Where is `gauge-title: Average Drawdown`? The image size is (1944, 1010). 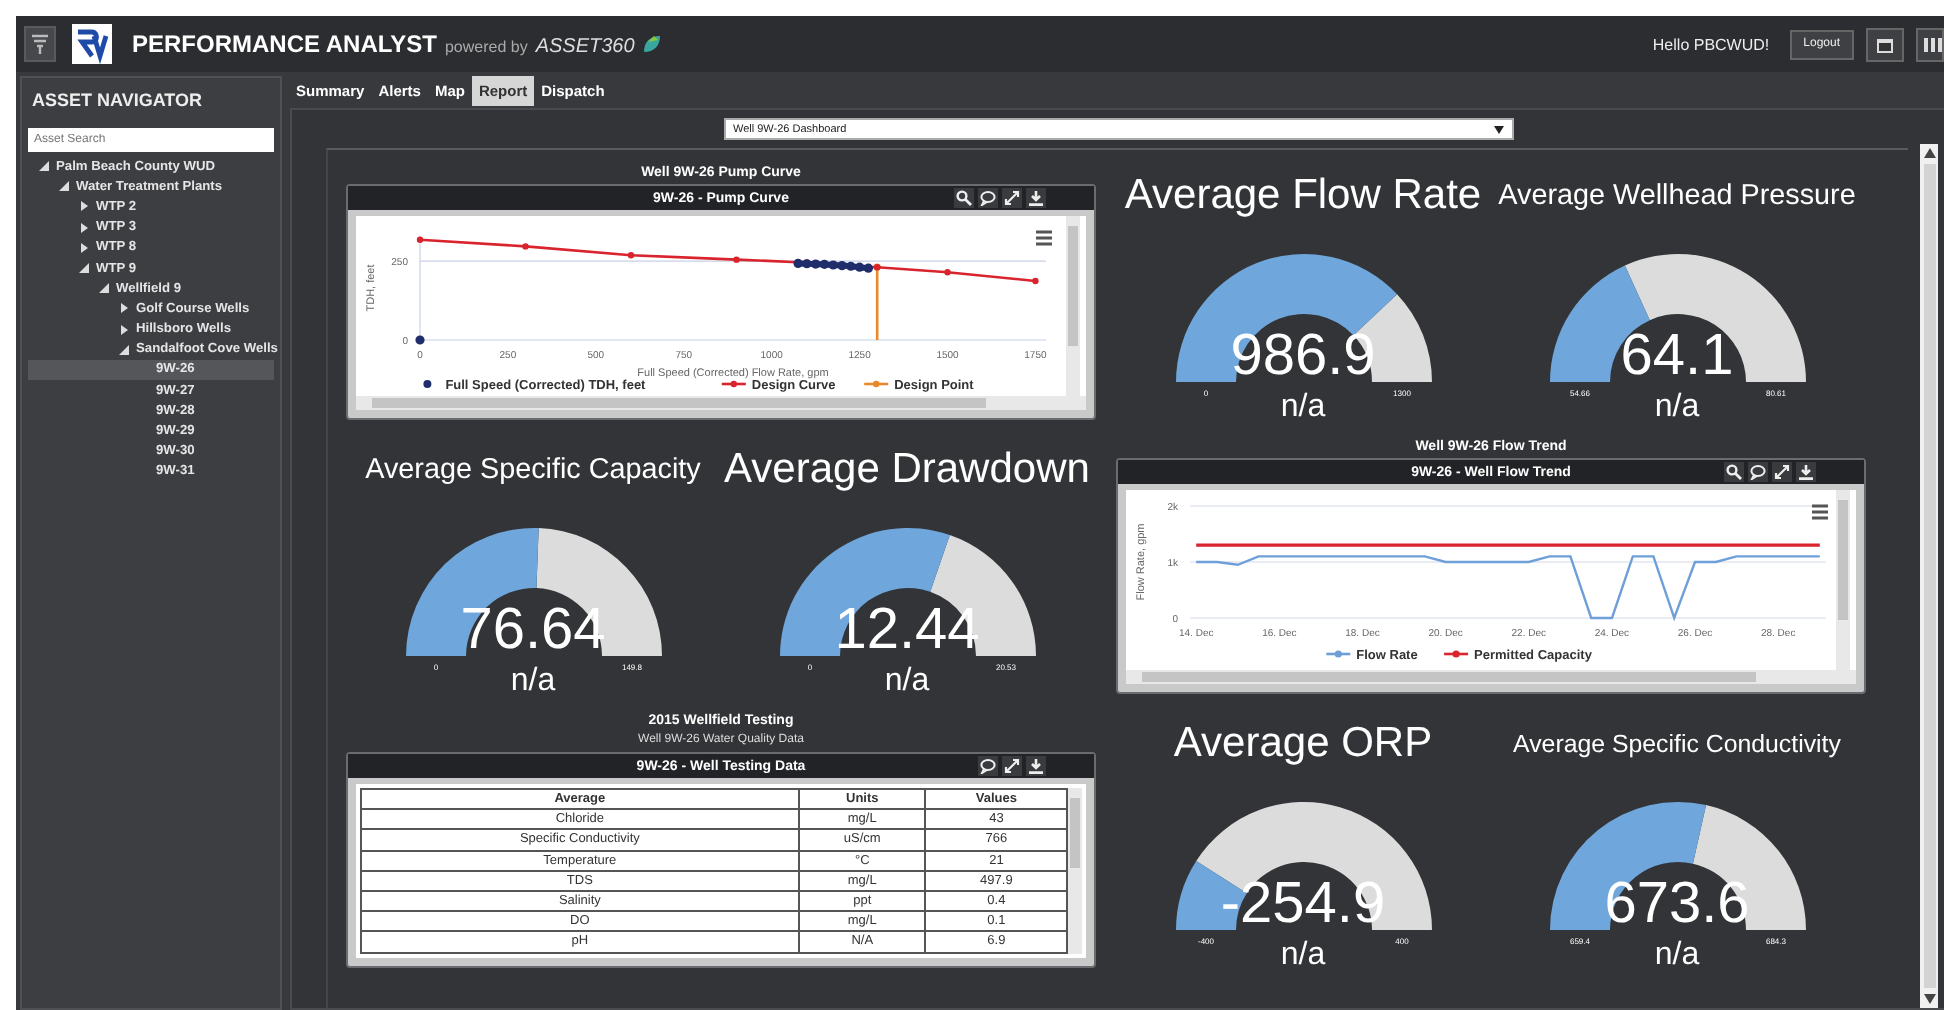 gauge-title: Average Drawdown is located at coordinates (907, 470).